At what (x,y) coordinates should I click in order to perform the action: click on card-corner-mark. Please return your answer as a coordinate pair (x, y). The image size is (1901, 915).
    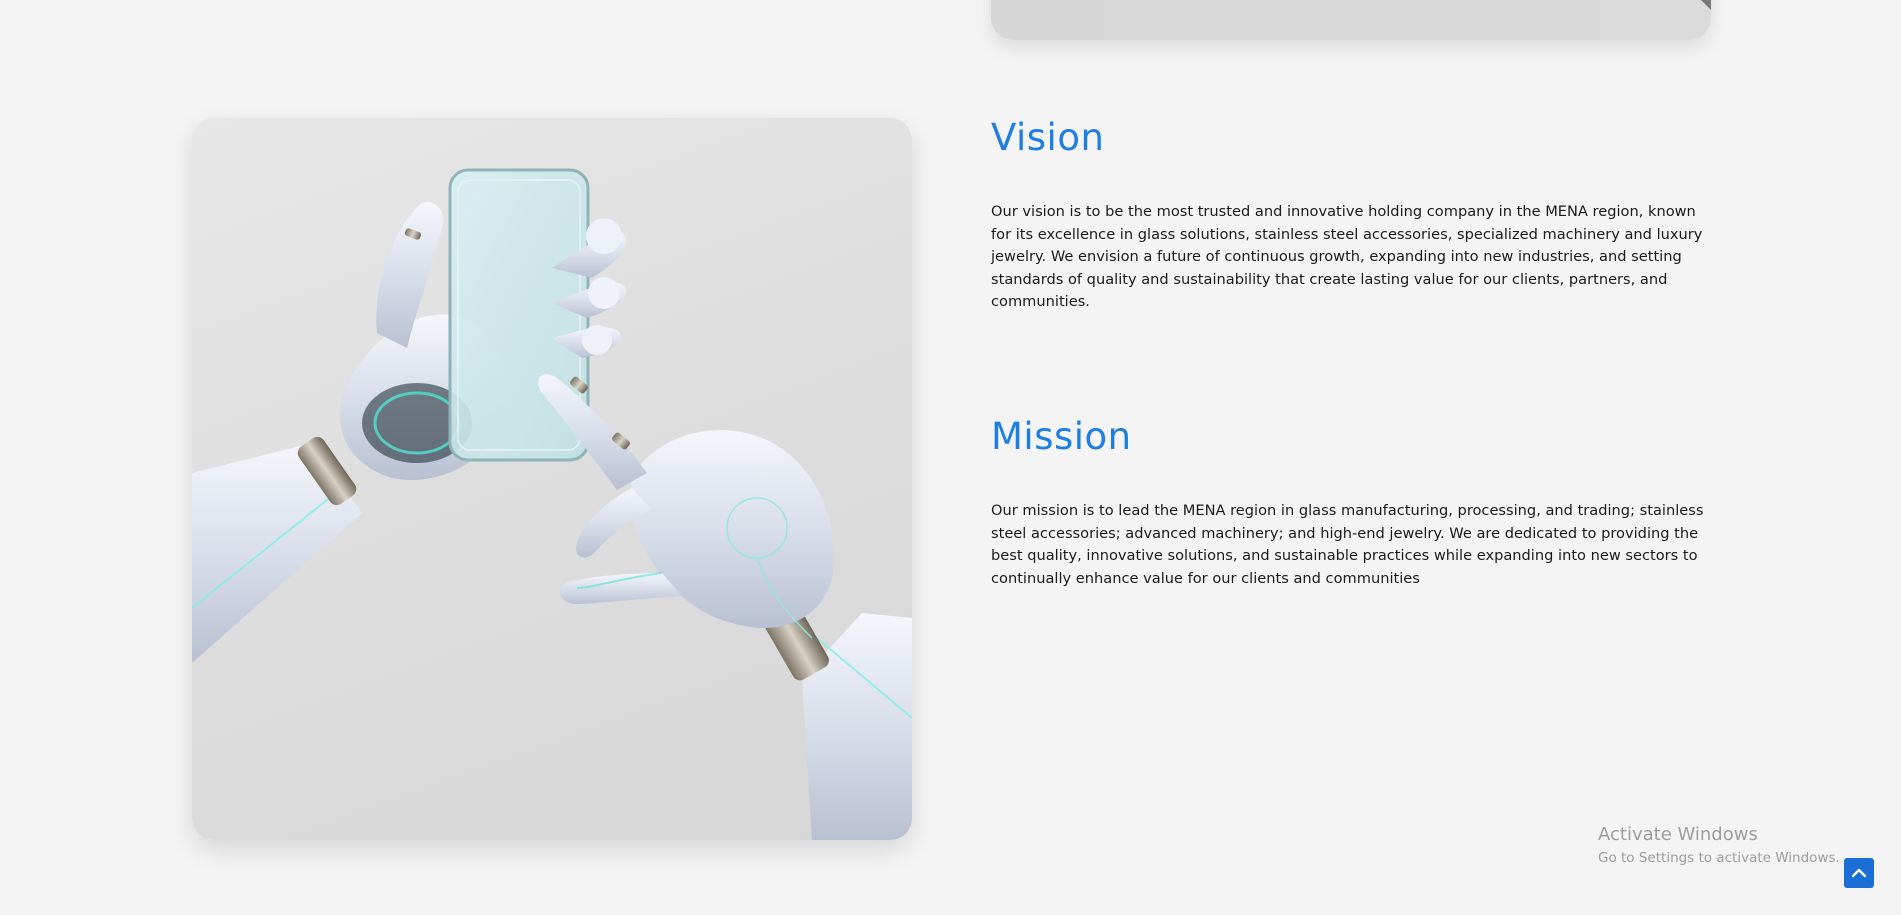
    Looking at the image, I should click on (1704, 5).